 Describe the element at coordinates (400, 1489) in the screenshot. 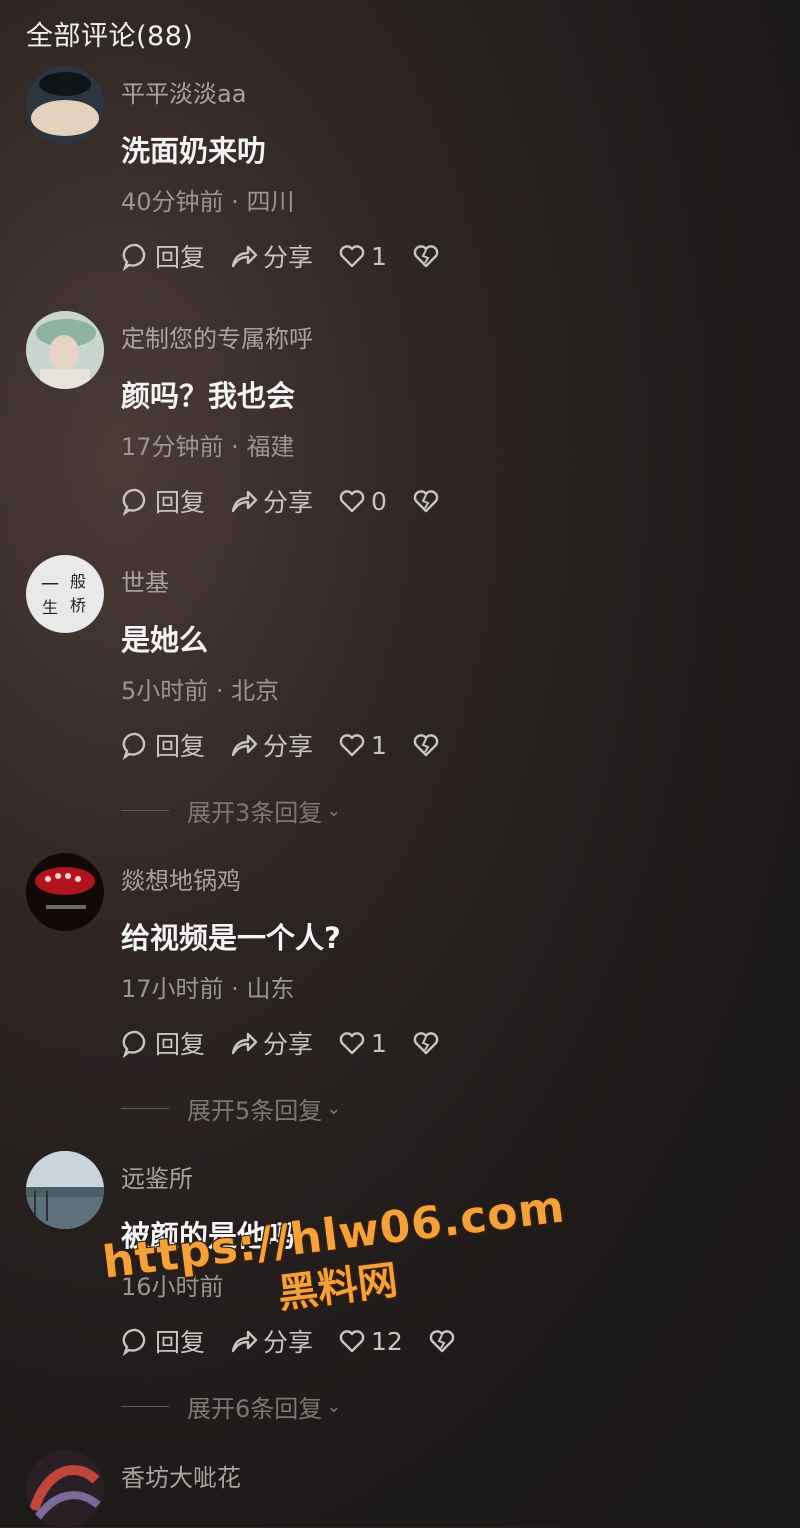

I see `comment-item: 香坊大呲花` at that location.